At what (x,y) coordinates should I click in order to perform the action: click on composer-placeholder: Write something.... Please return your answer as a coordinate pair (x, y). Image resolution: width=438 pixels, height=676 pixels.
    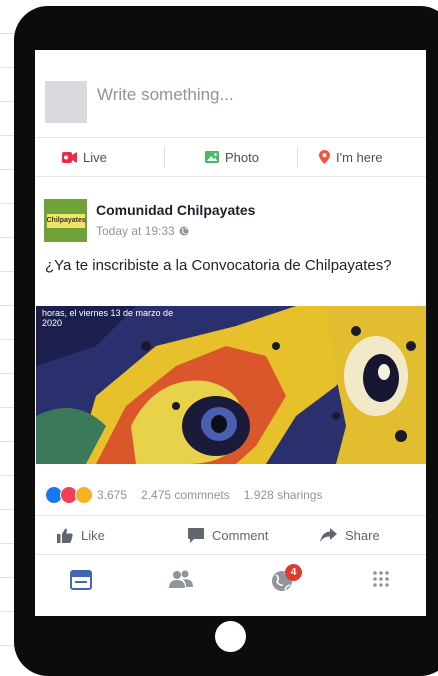
    Looking at the image, I should click on (165, 95).